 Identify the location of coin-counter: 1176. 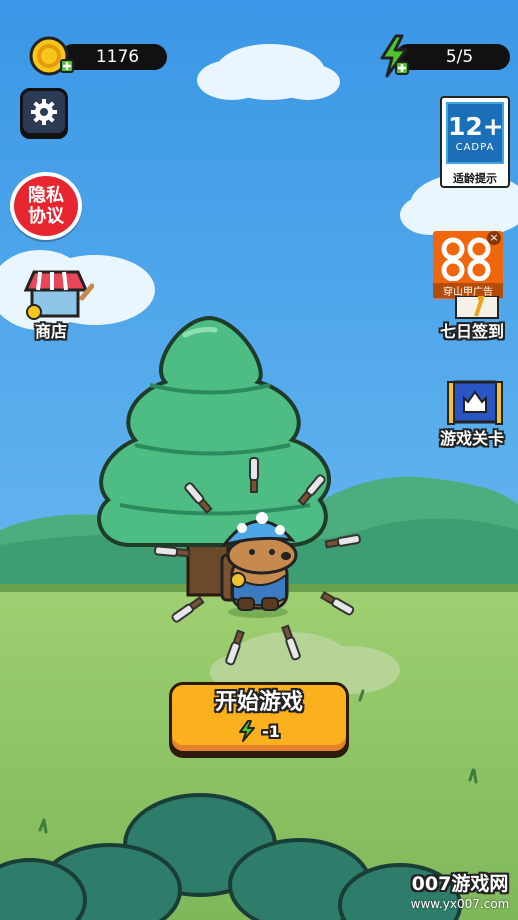
(113, 57).